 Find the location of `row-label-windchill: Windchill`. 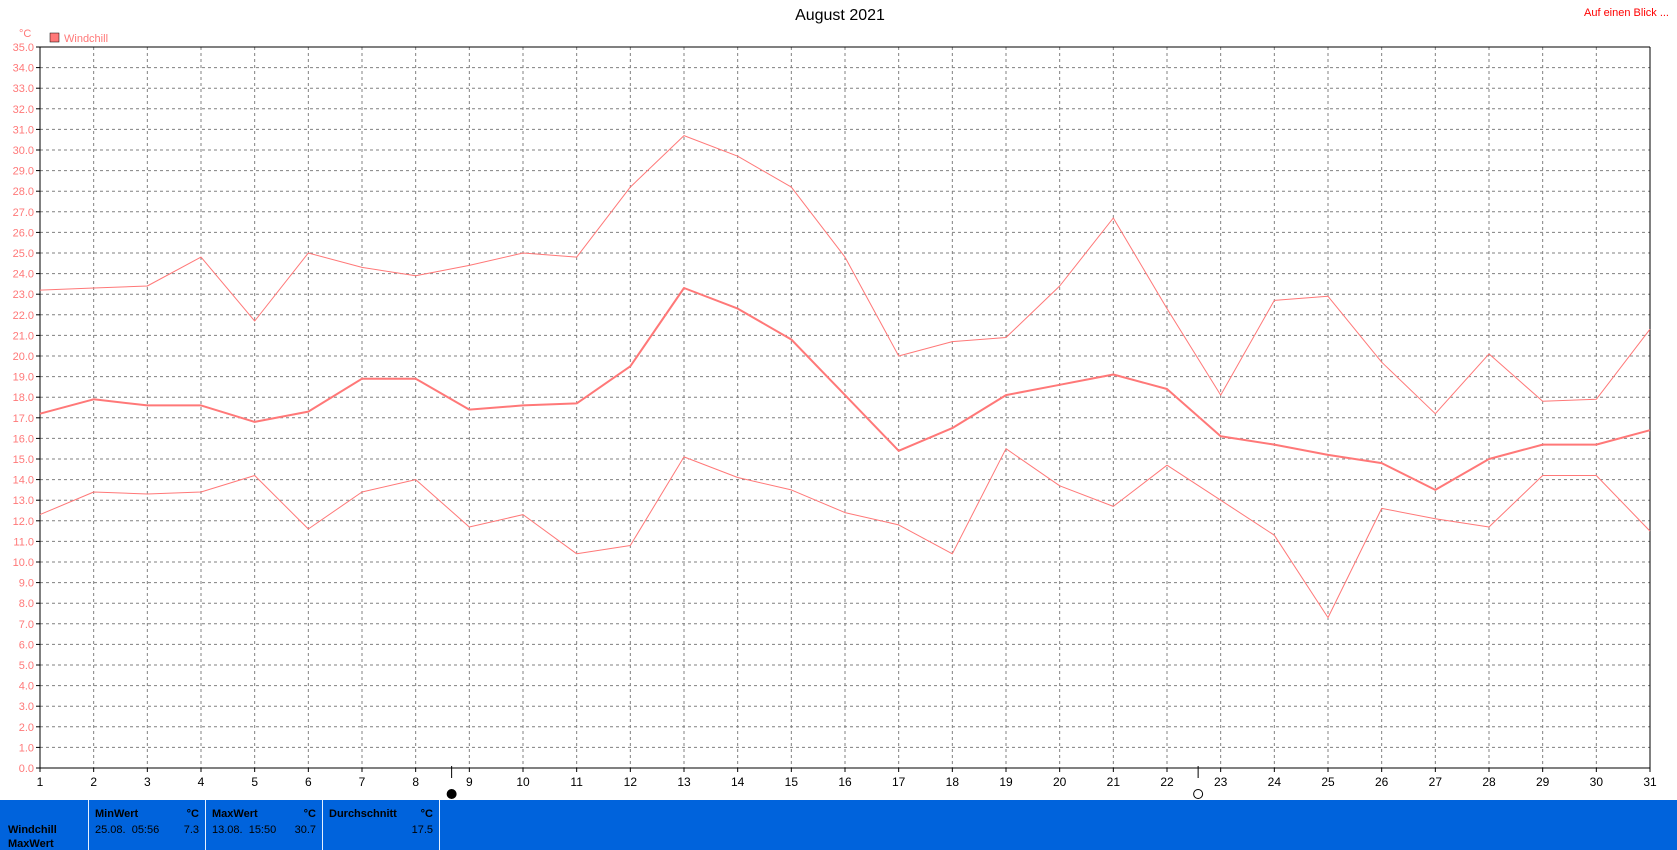

row-label-windchill: Windchill is located at coordinates (32, 830).